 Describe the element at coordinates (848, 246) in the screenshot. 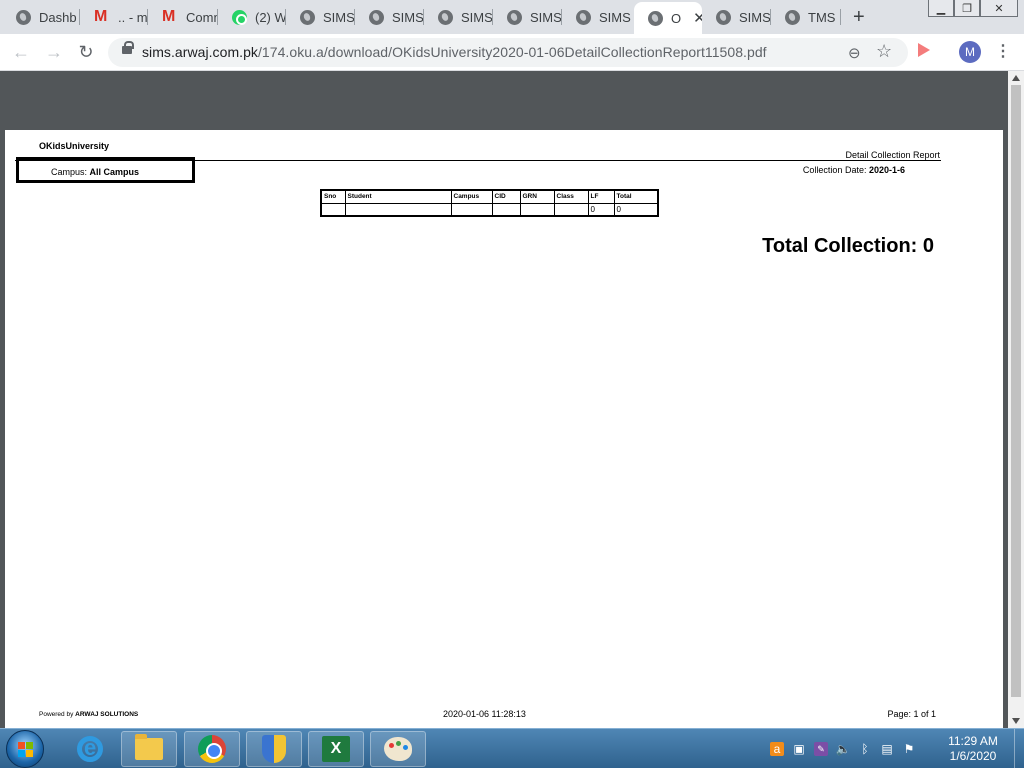

I see `total-collection: Total Collection: 0` at that location.